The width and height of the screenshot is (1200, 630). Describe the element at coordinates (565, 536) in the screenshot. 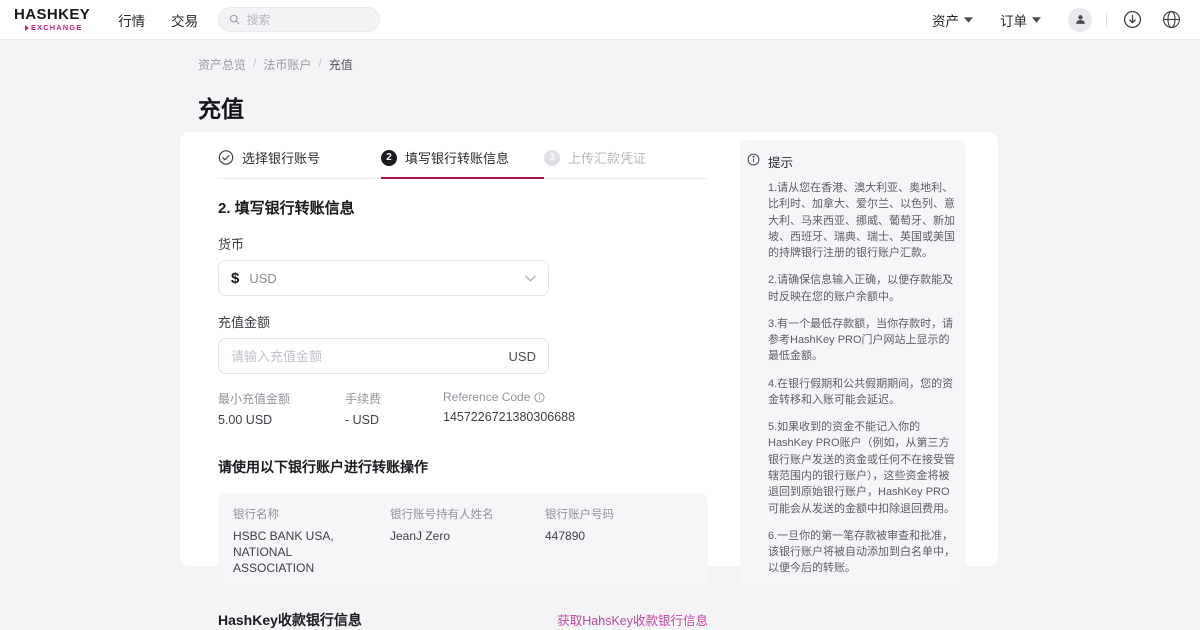

I see `bank-account-number-value: 447890` at that location.